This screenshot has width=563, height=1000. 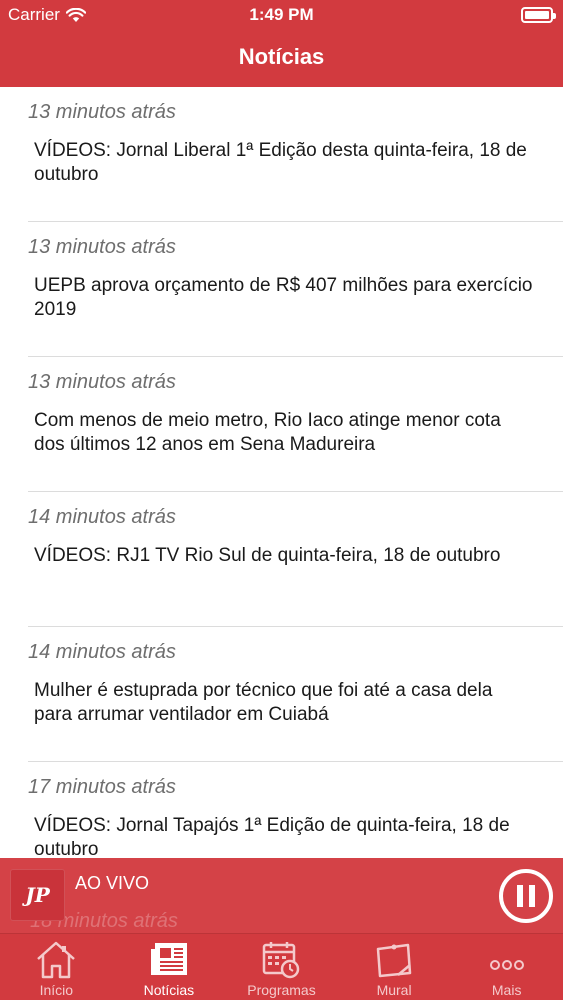 I want to click on tab-inicio: Início, so click(x=56, y=967).